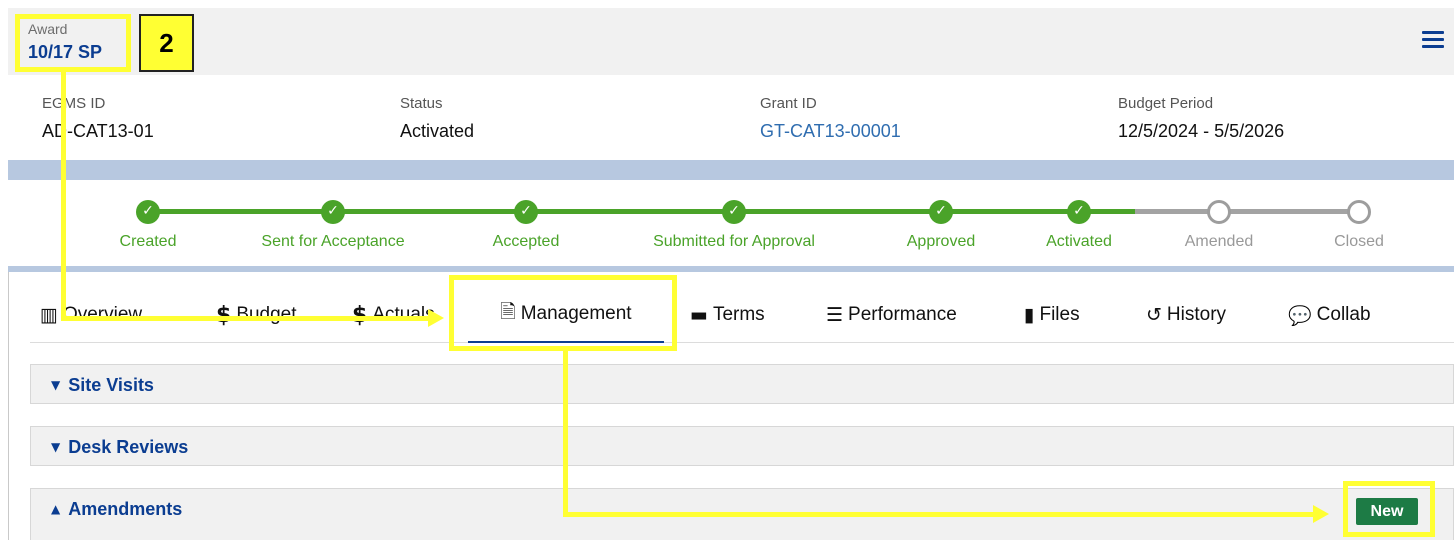 This screenshot has height=540, width=1454. What do you see at coordinates (734, 212) in the screenshot?
I see `step-submitted-for-approval-icon` at bounding box center [734, 212].